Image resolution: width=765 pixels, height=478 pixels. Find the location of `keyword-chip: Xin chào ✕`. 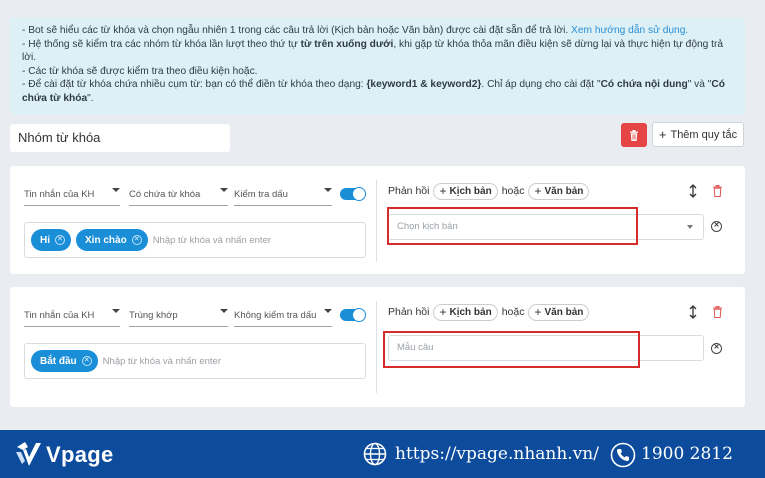

keyword-chip: Xin chào ✕ is located at coordinates (112, 240).